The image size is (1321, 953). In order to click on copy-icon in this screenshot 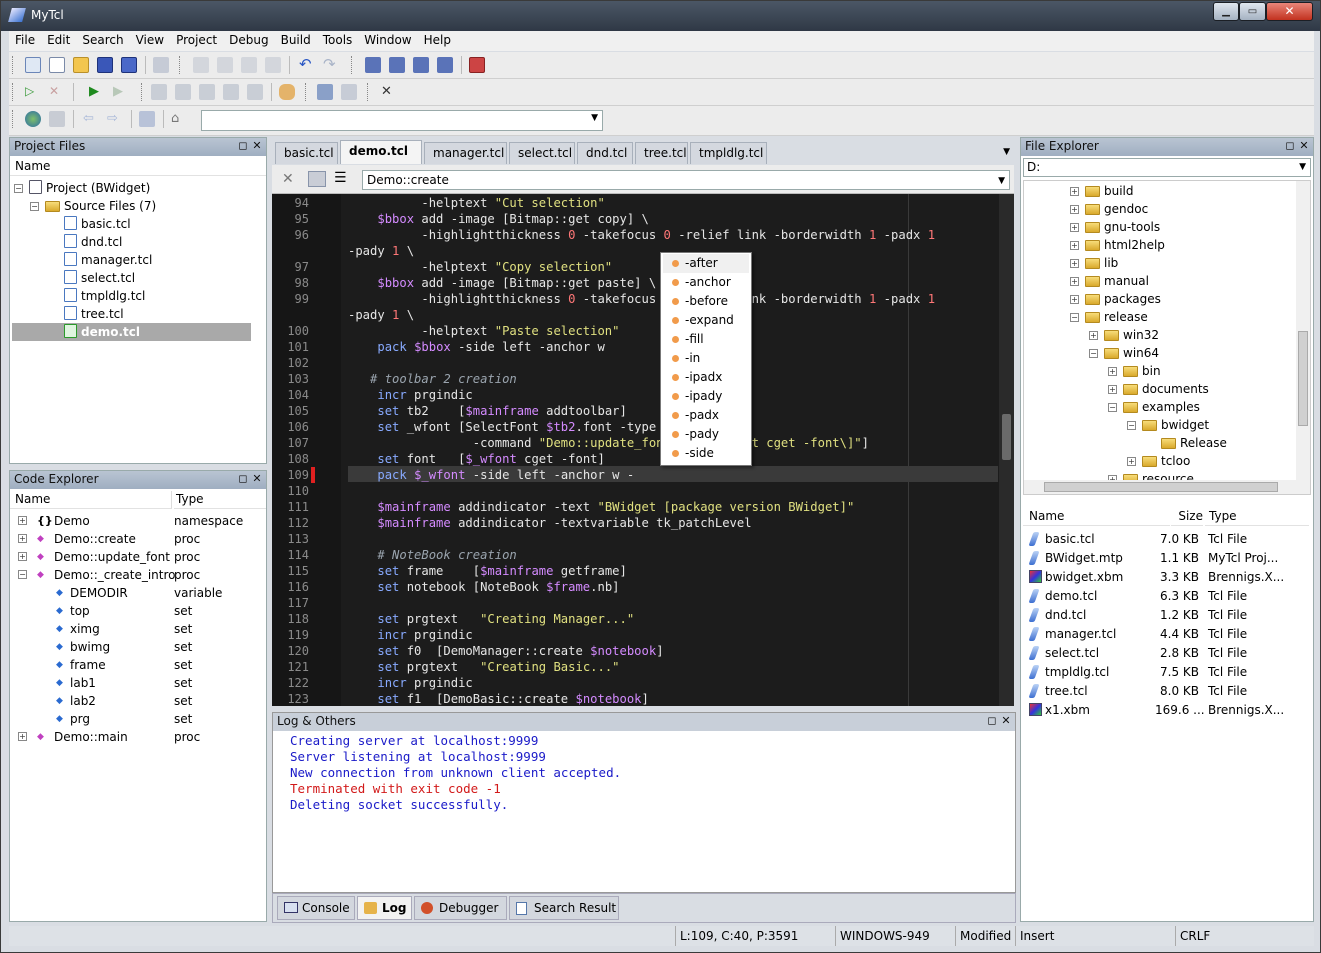, I will do `click(225, 65)`.